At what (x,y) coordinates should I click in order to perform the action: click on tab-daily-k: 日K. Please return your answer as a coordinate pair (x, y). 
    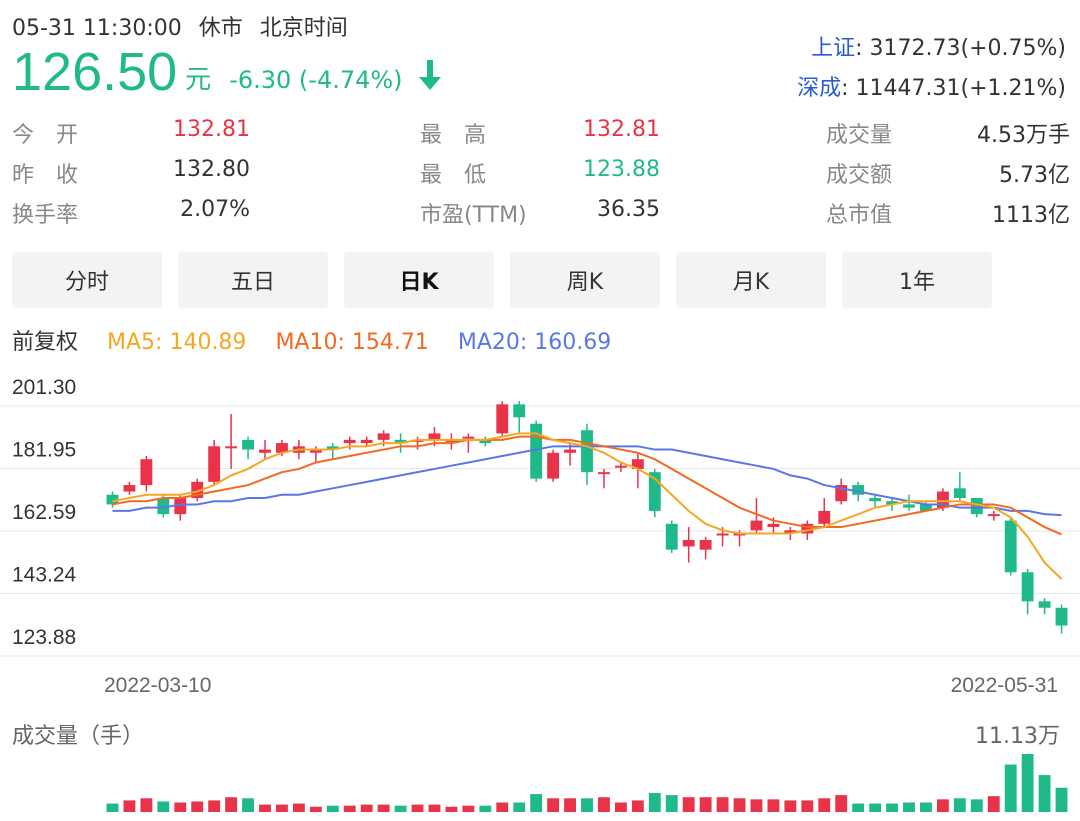
    Looking at the image, I should click on (419, 280).